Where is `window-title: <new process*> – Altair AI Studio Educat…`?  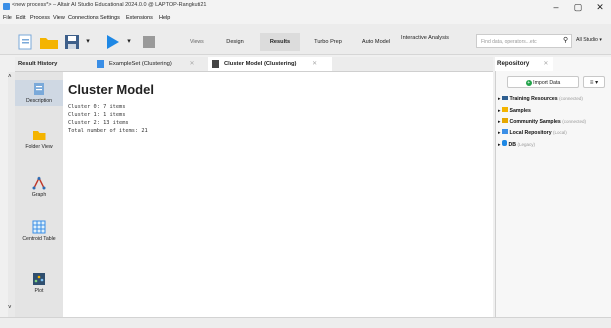
window-title: <new process*> – Altair AI Studio Educat… is located at coordinates (109, 5).